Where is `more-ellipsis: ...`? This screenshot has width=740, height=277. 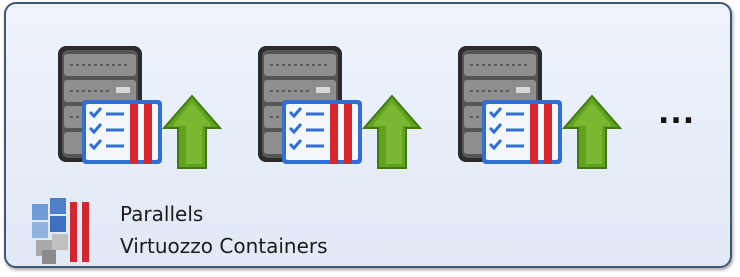
more-ellipsis: ... is located at coordinates (677, 113).